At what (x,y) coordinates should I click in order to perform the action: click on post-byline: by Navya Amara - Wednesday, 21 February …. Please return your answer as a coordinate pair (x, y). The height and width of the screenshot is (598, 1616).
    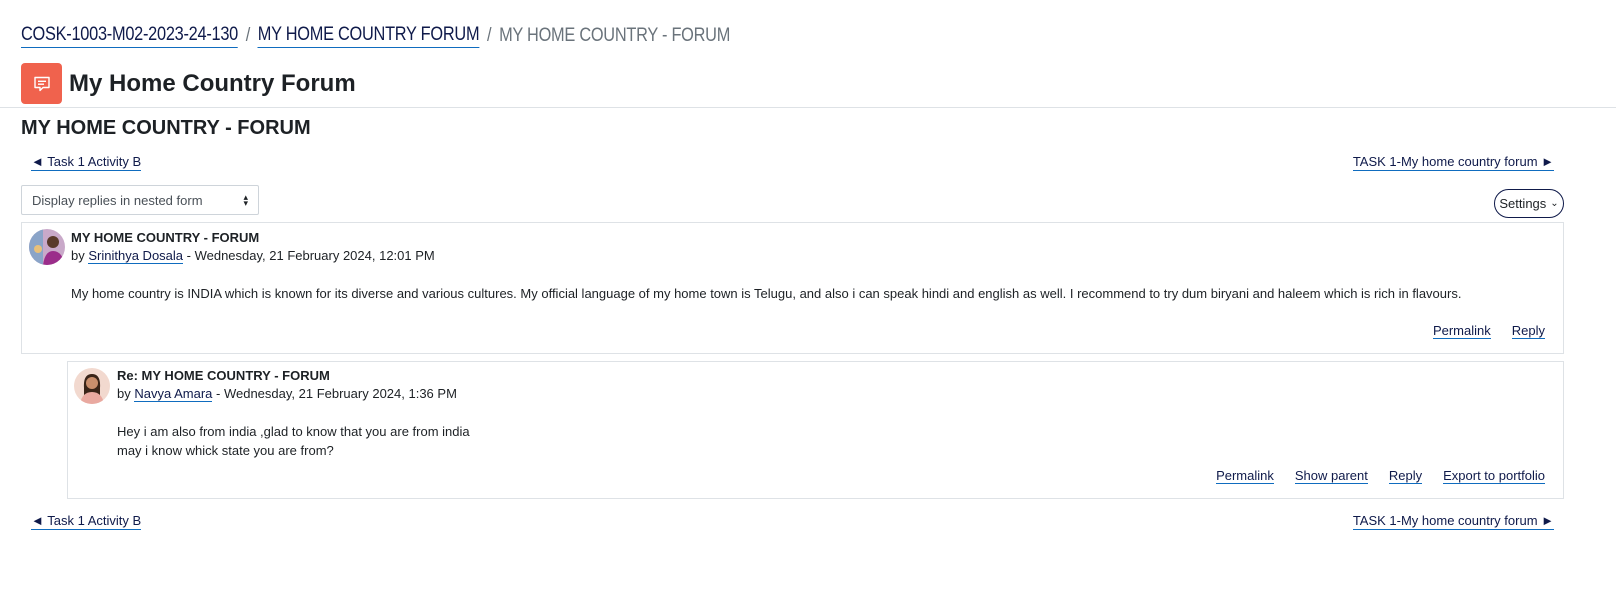
    Looking at the image, I should click on (287, 394).